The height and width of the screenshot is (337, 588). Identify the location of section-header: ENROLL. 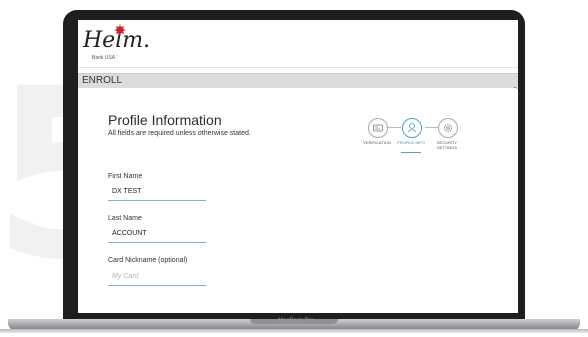
(298, 81).